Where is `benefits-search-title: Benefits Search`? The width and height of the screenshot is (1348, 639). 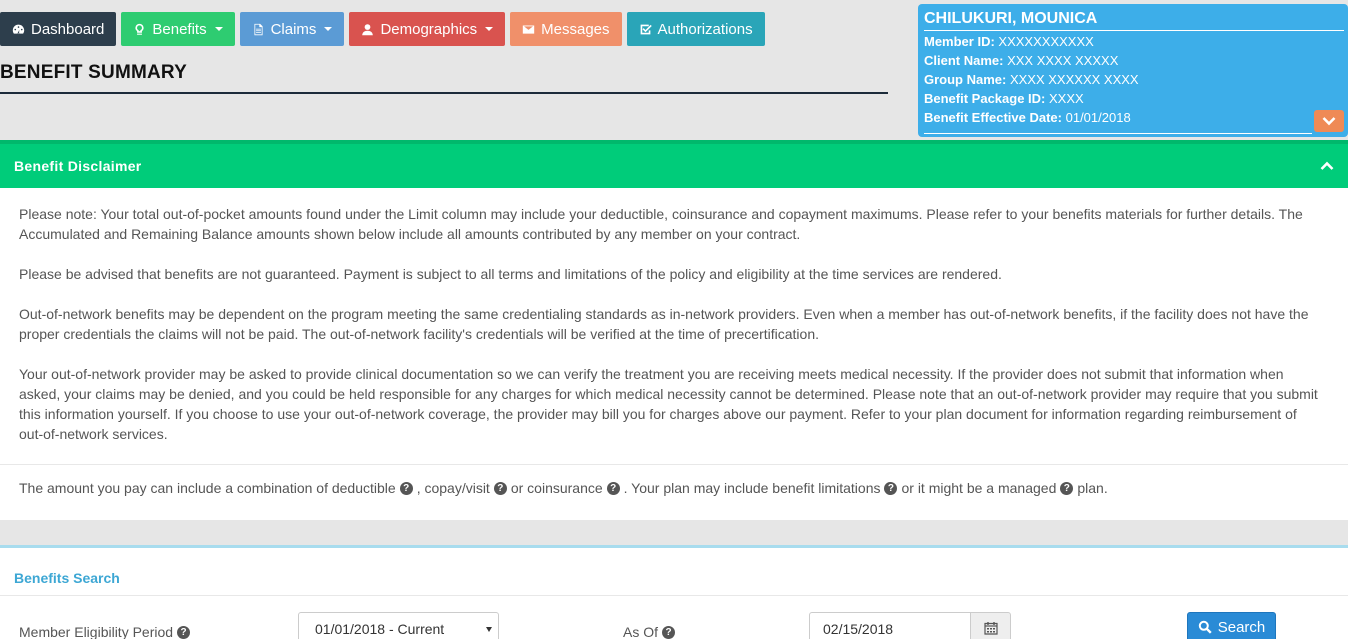
benefits-search-title: Benefits Search is located at coordinates (67, 578).